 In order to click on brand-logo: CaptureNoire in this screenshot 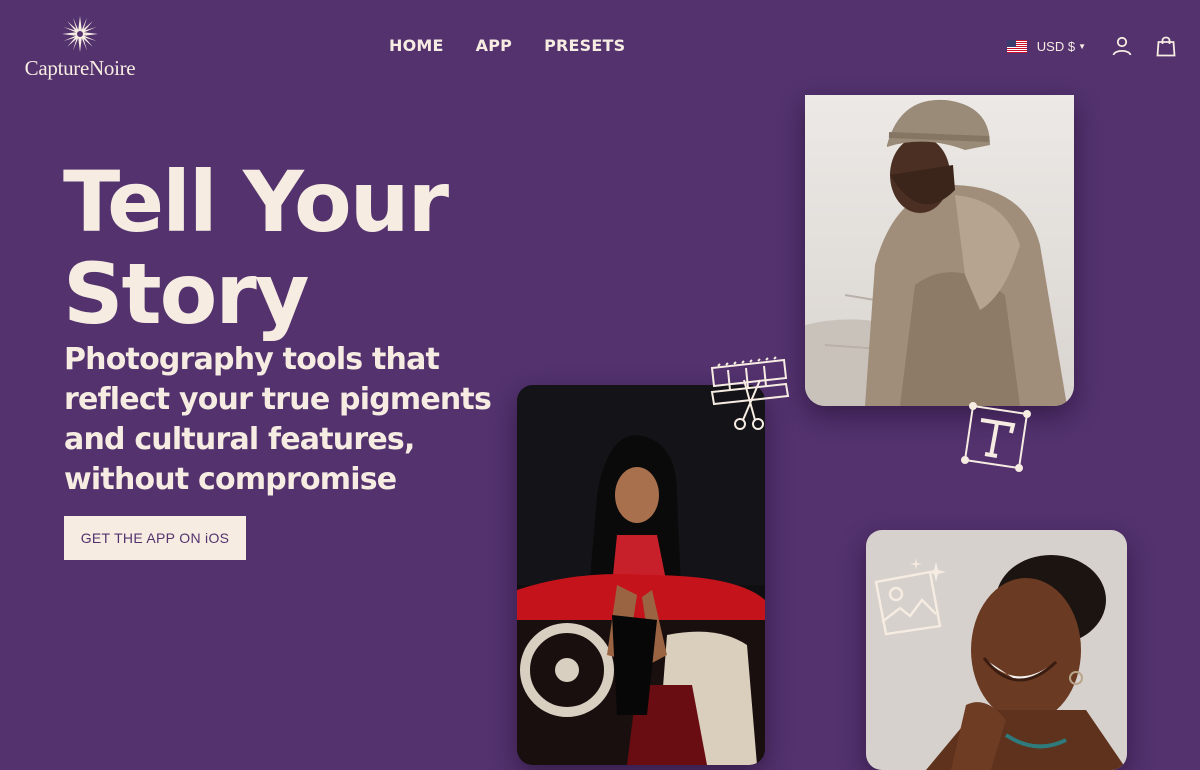, I will do `click(80, 47)`.